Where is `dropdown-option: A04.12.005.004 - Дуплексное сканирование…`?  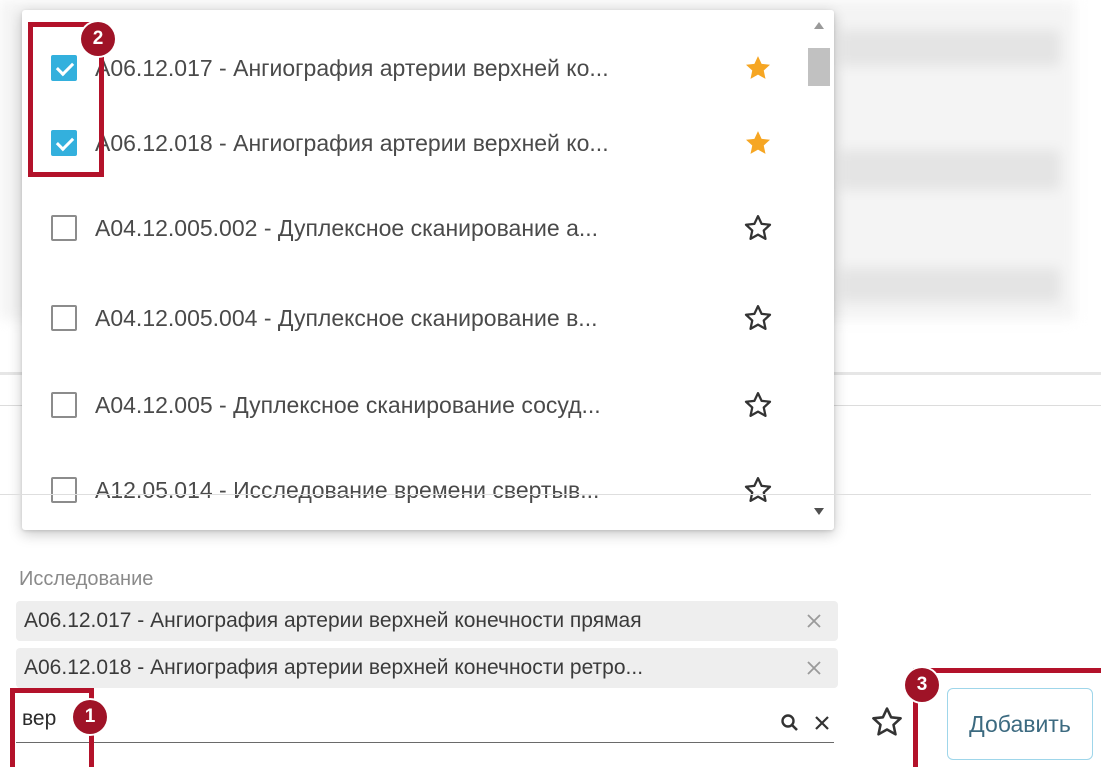
dropdown-option: A04.12.005.004 - Дуплексное сканирование… is located at coordinates (412, 318).